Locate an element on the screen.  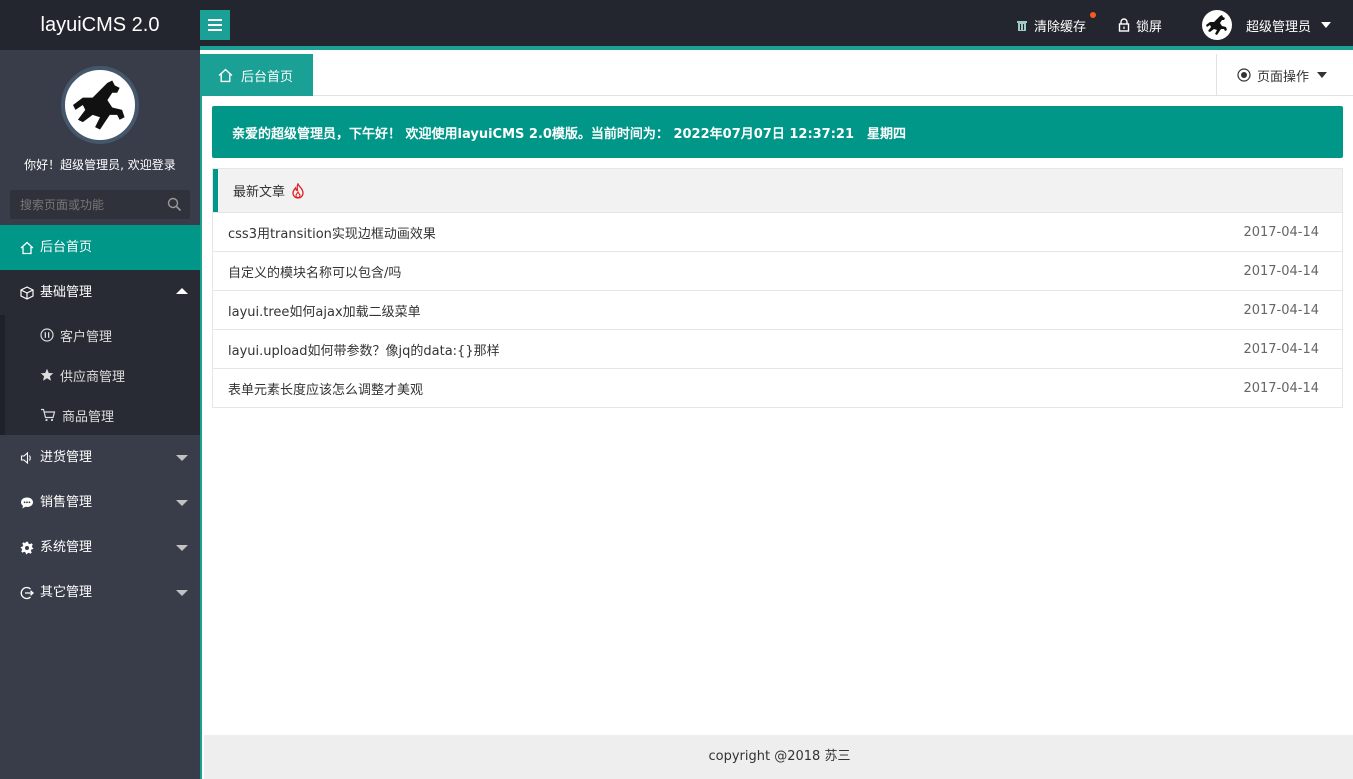
article-title: layui.upload如何带参数？像jq的data:{}那样 is located at coordinates (364, 349).